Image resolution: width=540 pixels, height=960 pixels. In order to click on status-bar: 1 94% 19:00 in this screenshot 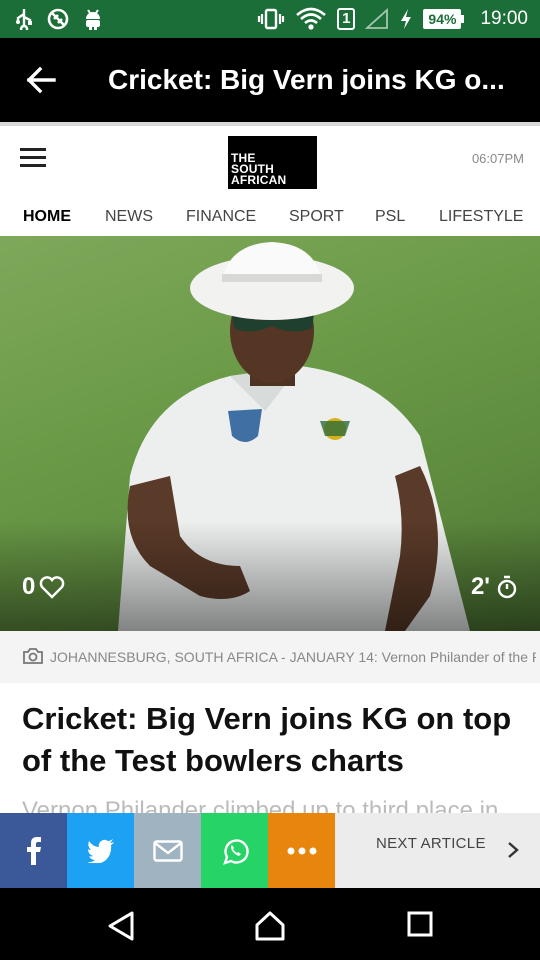, I will do `click(270, 19)`.